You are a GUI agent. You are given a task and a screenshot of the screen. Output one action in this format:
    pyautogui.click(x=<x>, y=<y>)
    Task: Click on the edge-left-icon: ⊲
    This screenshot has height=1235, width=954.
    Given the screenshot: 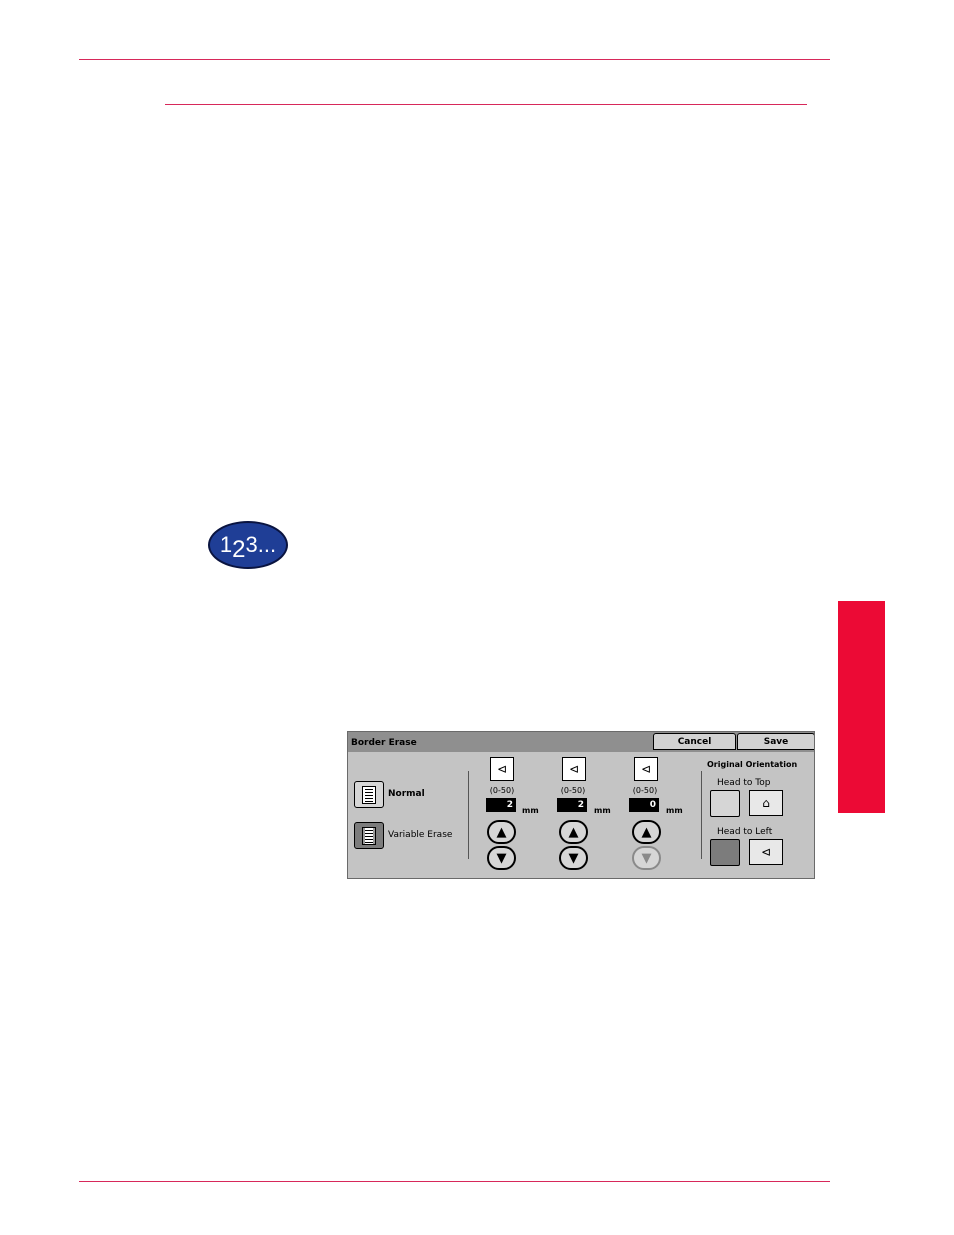 What is the action you would take?
    pyautogui.click(x=574, y=769)
    